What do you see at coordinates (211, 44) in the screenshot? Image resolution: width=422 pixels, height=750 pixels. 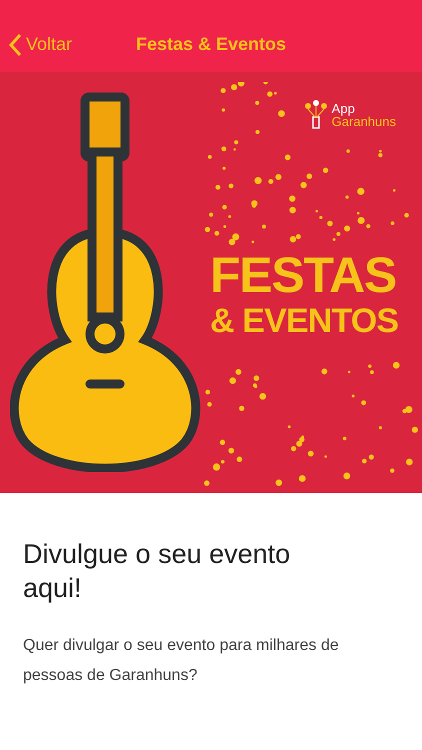 I see `nav-title: Festas & Eventos` at bounding box center [211, 44].